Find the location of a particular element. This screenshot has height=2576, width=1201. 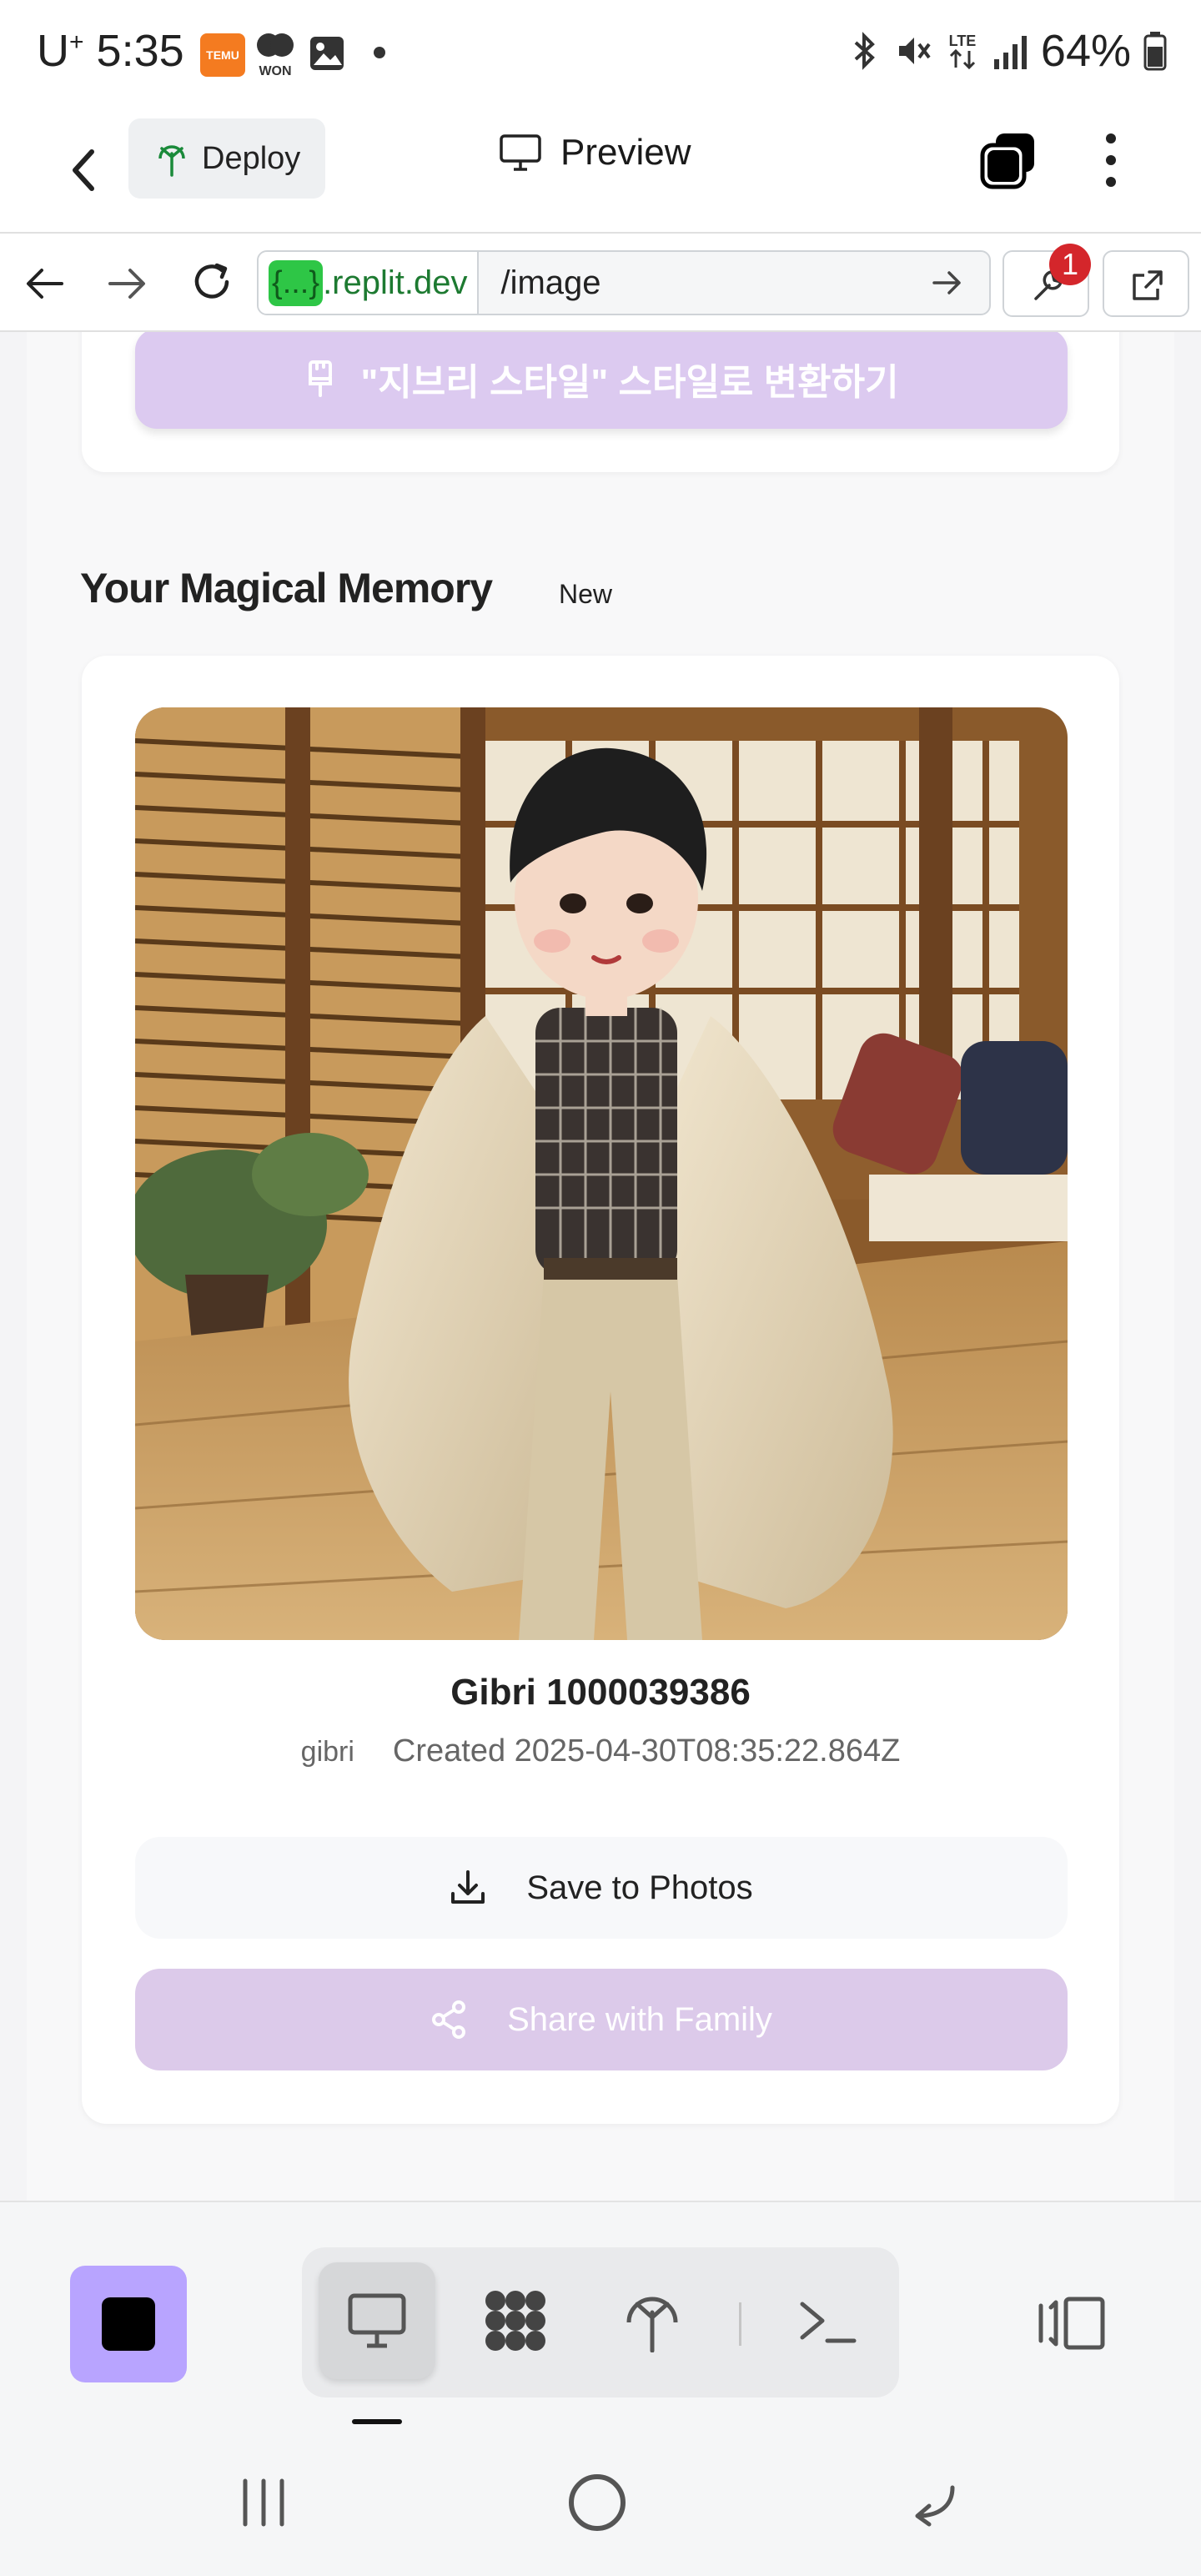

photo-created: Created 2025-04-30T08:35:22.864Z is located at coordinates (647, 1750).